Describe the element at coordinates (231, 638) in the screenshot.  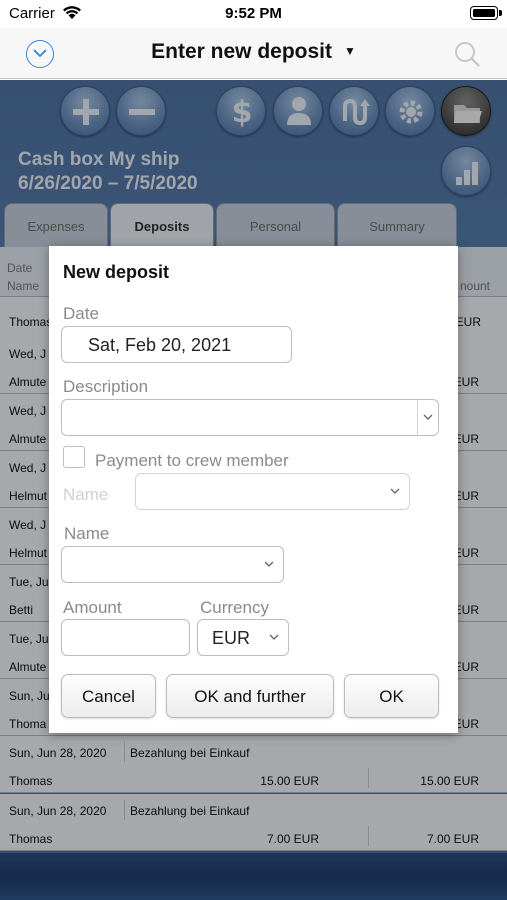
I see `currency-value: EUR` at that location.